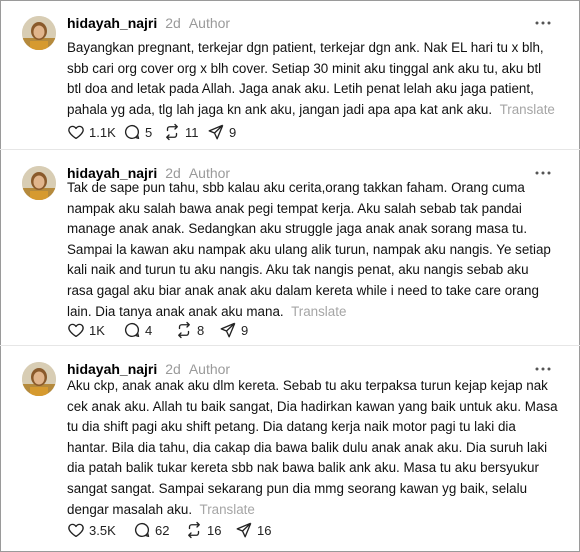 Image resolution: width=580 pixels, height=552 pixels. What do you see at coordinates (102, 132) in the screenshot?
I see `like-count: 1.1K` at bounding box center [102, 132].